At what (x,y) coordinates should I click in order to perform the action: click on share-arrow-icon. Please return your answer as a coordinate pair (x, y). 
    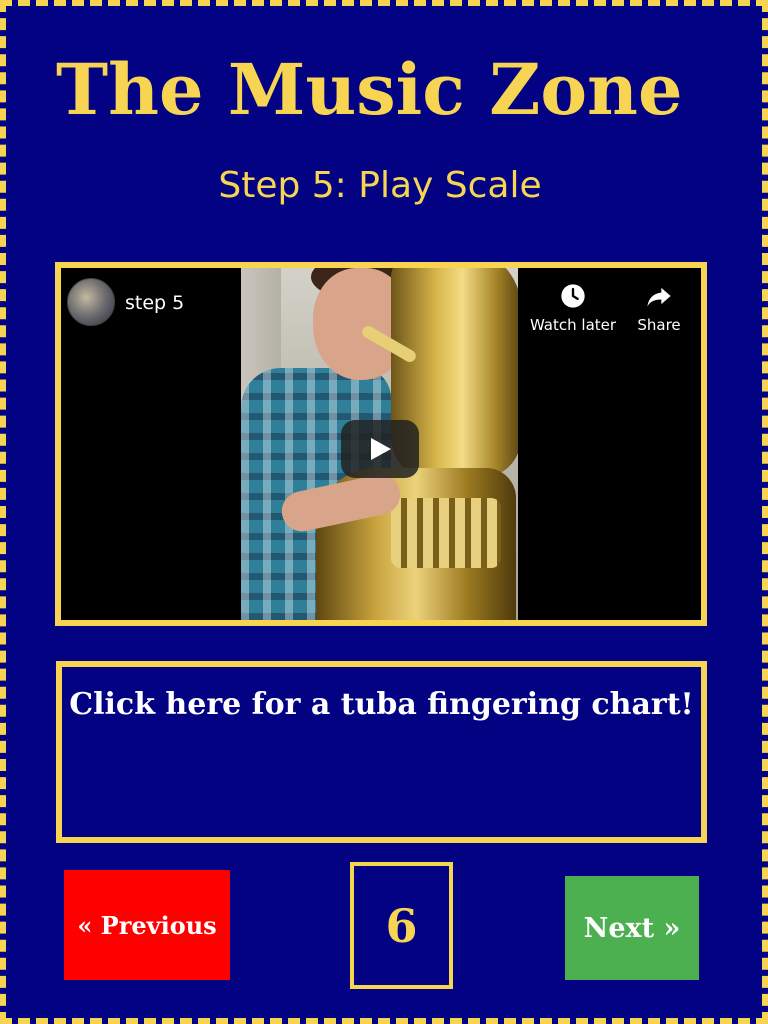
    Looking at the image, I should click on (659, 297).